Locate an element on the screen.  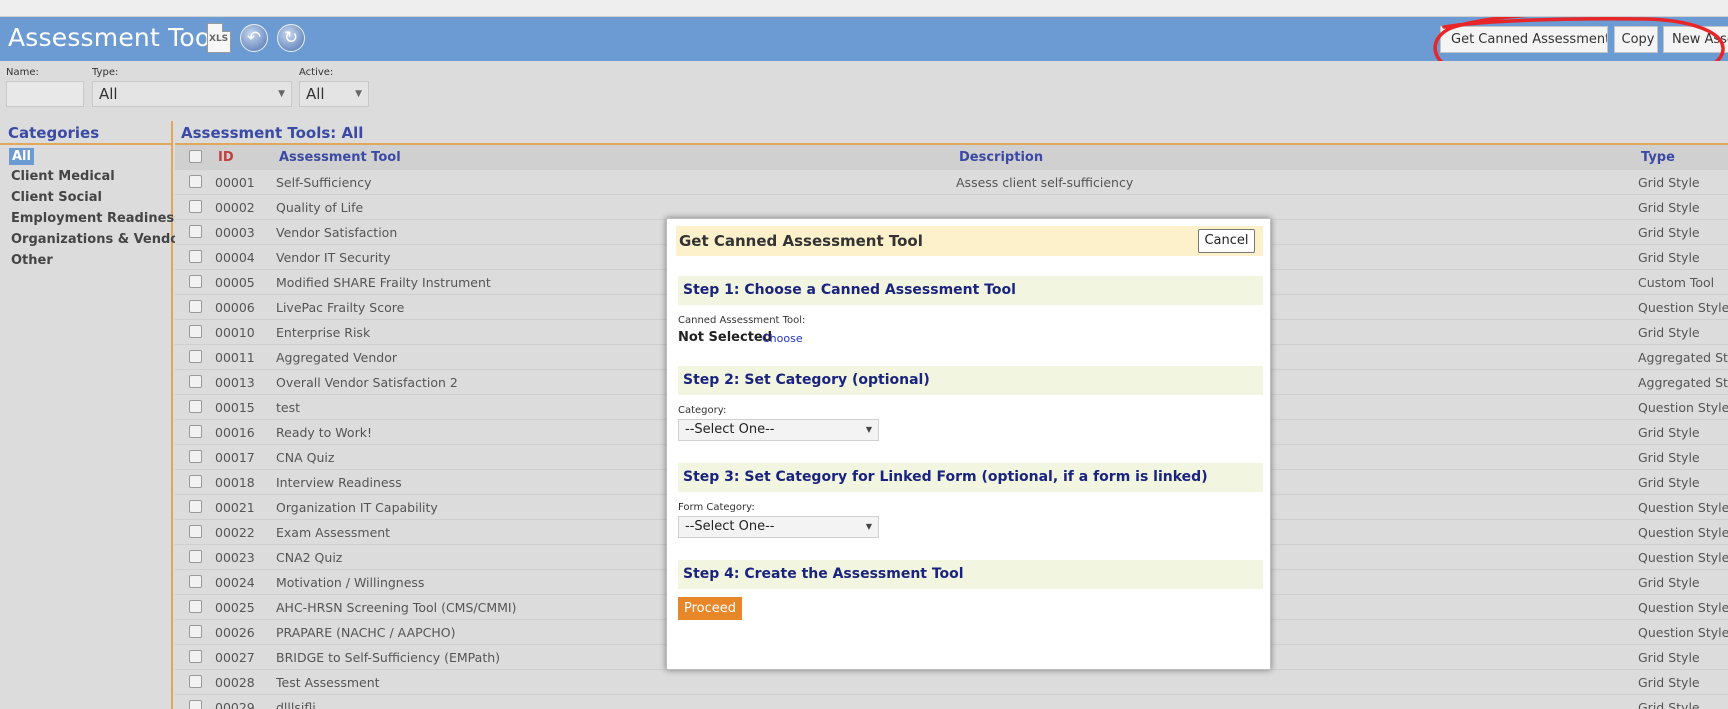
form-category-select-value: --Select One-- is located at coordinates (730, 526).